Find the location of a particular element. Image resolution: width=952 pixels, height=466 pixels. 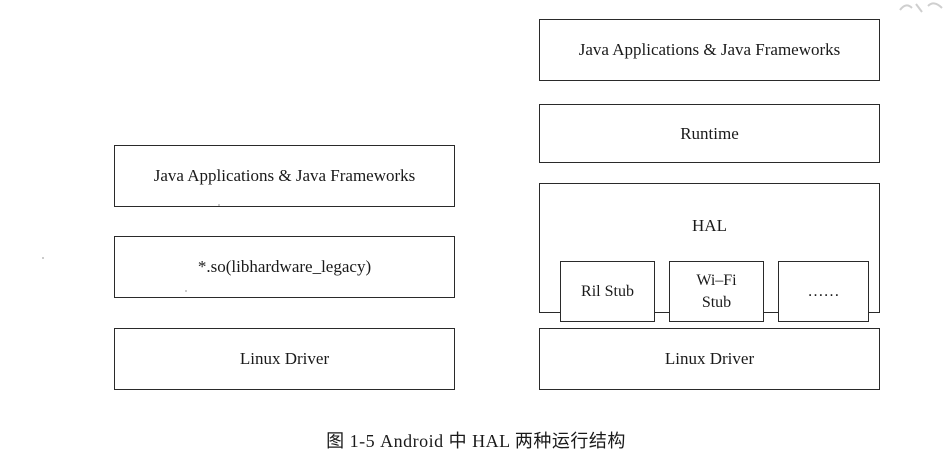

left-so-label: *.so(libhardware_legacy) is located at coordinates (284, 266).